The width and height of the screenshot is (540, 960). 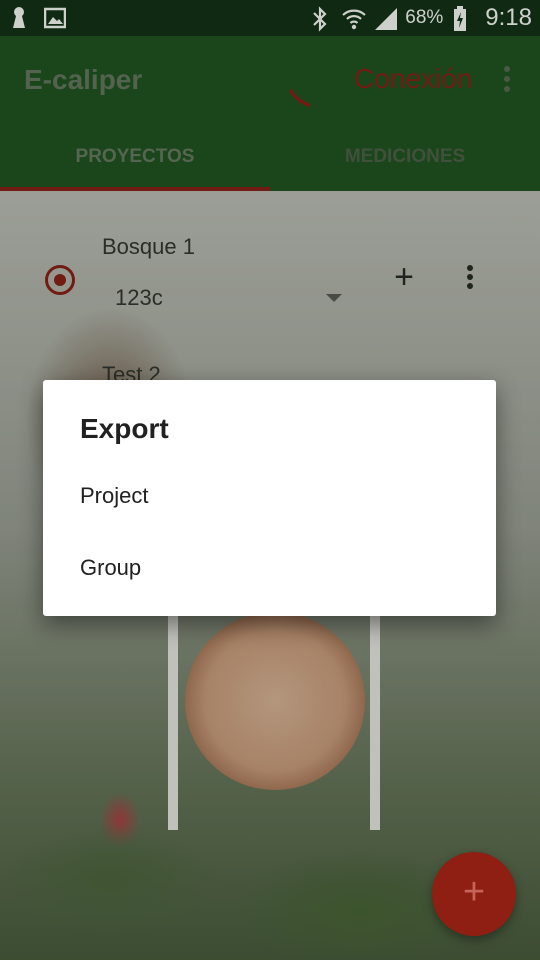 I want to click on export-group-option: Group, so click(x=269, y=568).